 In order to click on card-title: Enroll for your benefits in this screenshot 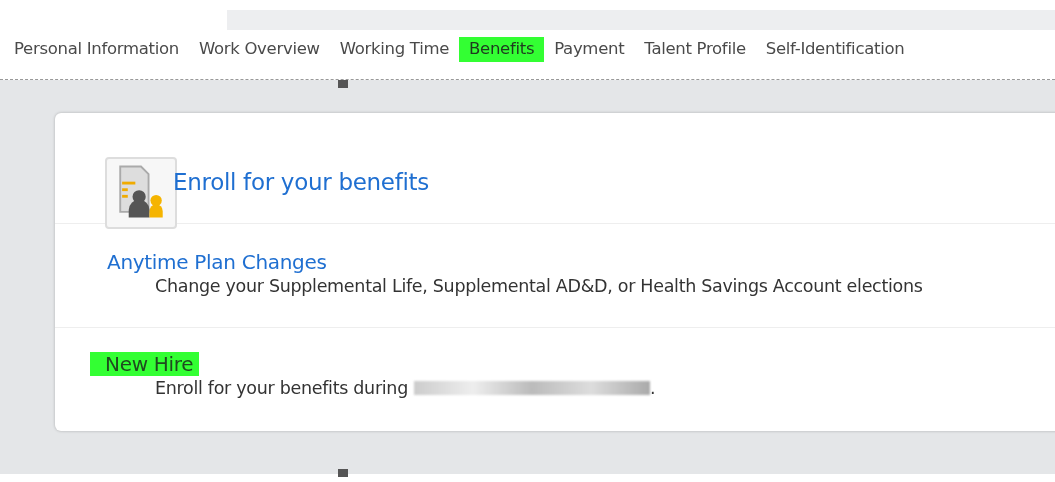, I will do `click(301, 182)`.